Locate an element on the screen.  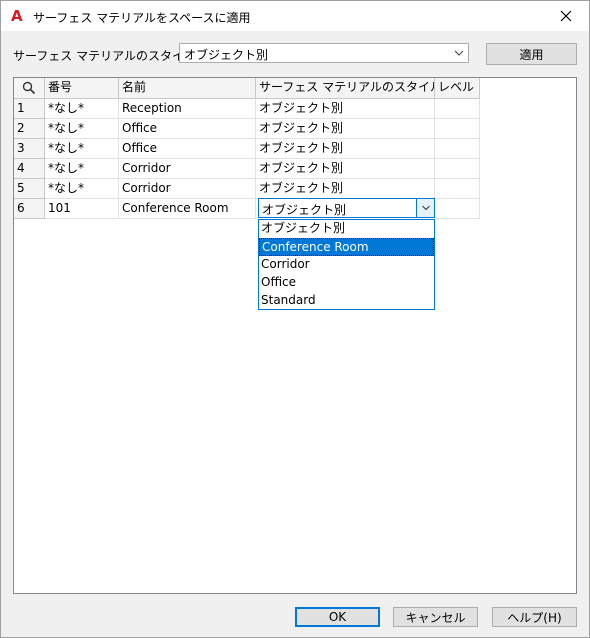
surface-material-style-select: オブジェクト別 is located at coordinates (324, 53).